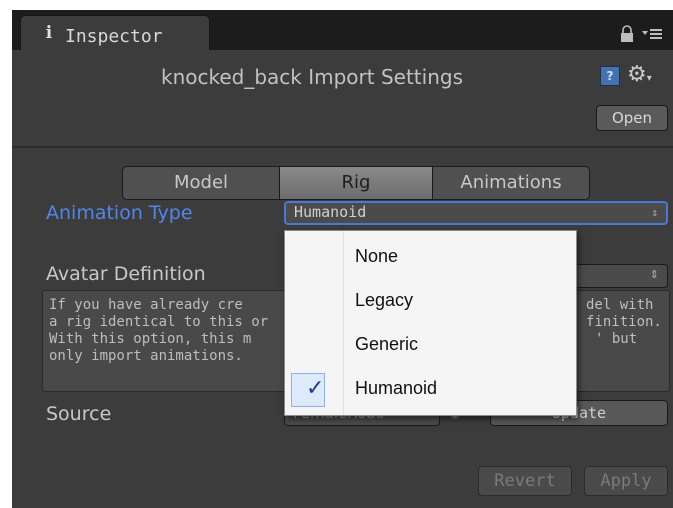 This screenshot has height=508, width=673. I want to click on import-settings-title: knocked_back Import Settings, so click(311, 77).